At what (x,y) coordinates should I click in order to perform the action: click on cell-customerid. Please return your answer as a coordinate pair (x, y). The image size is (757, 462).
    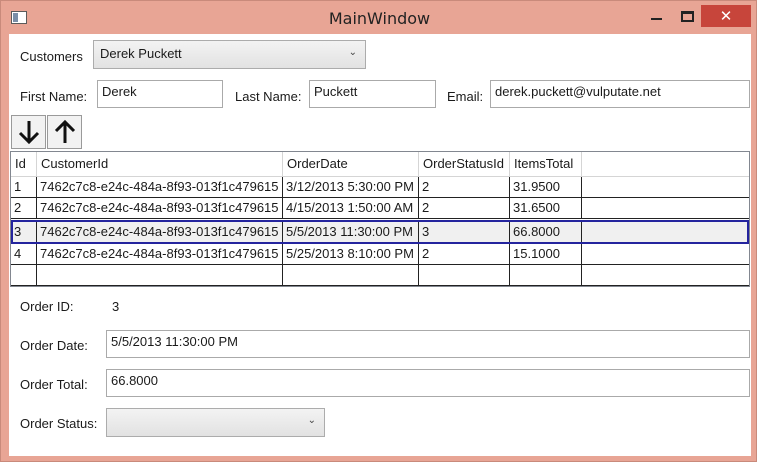
    Looking at the image, I should click on (160, 275).